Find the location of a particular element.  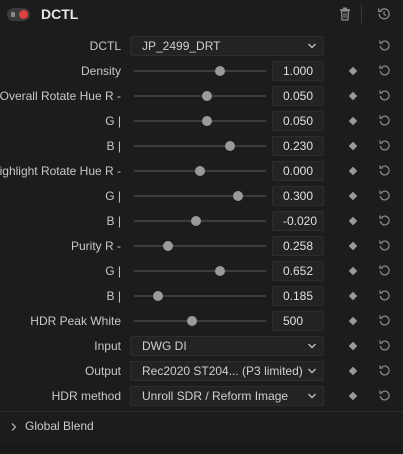

input-dropdown: DWG DI is located at coordinates (227, 346).